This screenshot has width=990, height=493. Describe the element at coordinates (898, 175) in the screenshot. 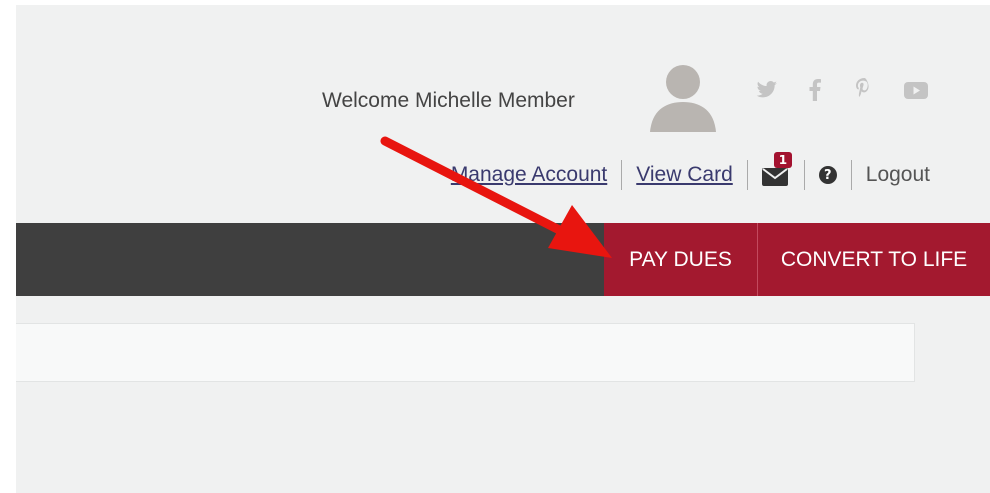

I see `logout-link: Logout` at that location.